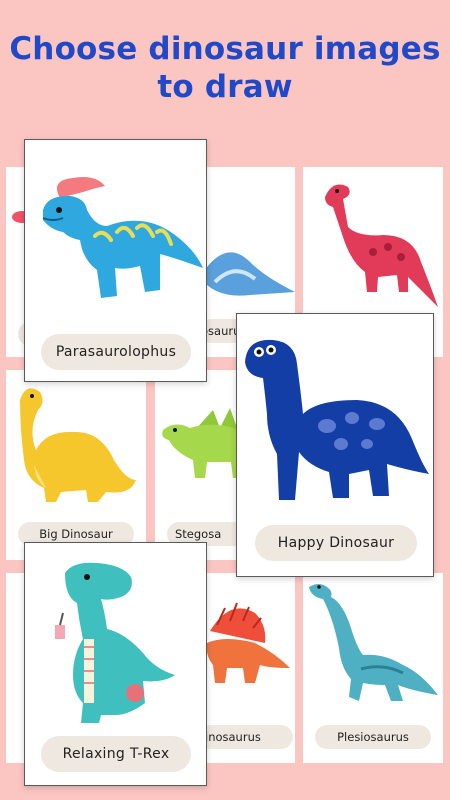 Image resolution: width=450 pixels, height=800 pixels. I want to click on page-title-line-1: Choose dinosaur images, so click(225, 49).